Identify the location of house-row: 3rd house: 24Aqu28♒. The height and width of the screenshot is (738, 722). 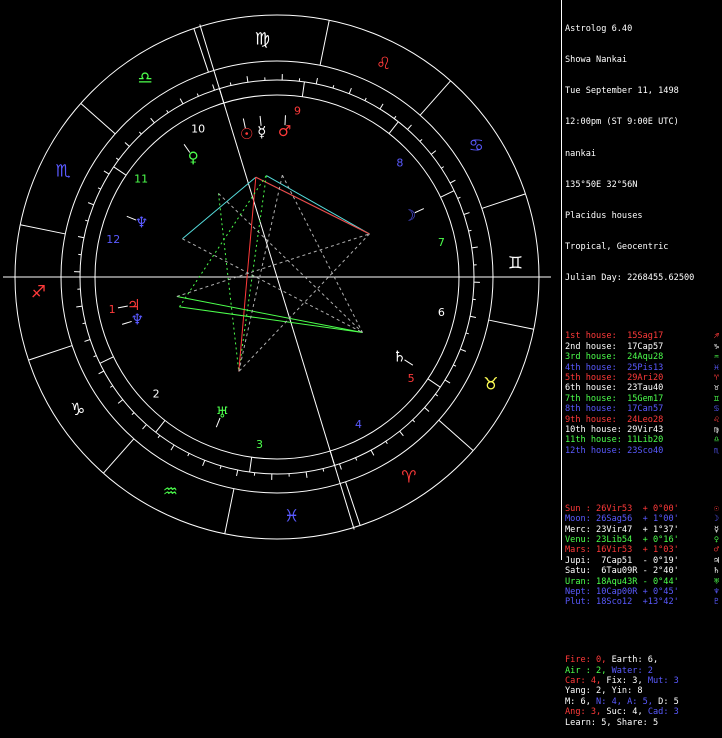
(643, 357).